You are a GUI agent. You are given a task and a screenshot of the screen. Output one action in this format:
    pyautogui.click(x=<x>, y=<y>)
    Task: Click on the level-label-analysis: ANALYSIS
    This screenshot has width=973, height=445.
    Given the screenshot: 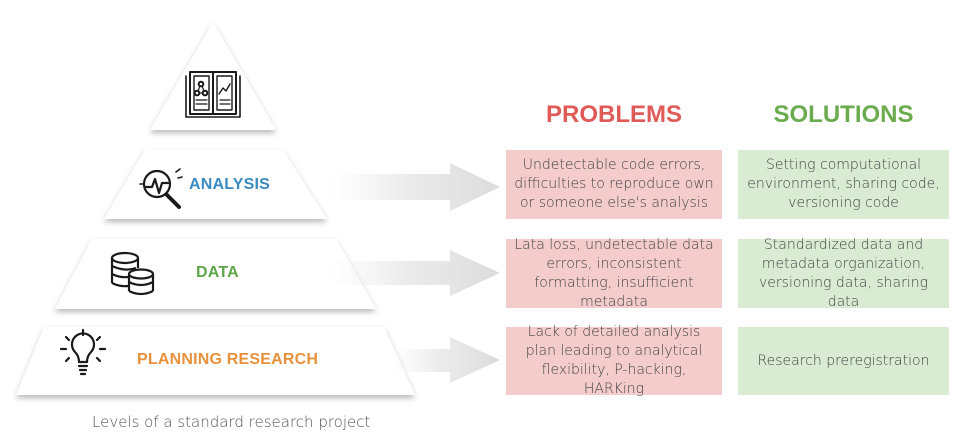 What is the action you would take?
    pyautogui.click(x=230, y=184)
    